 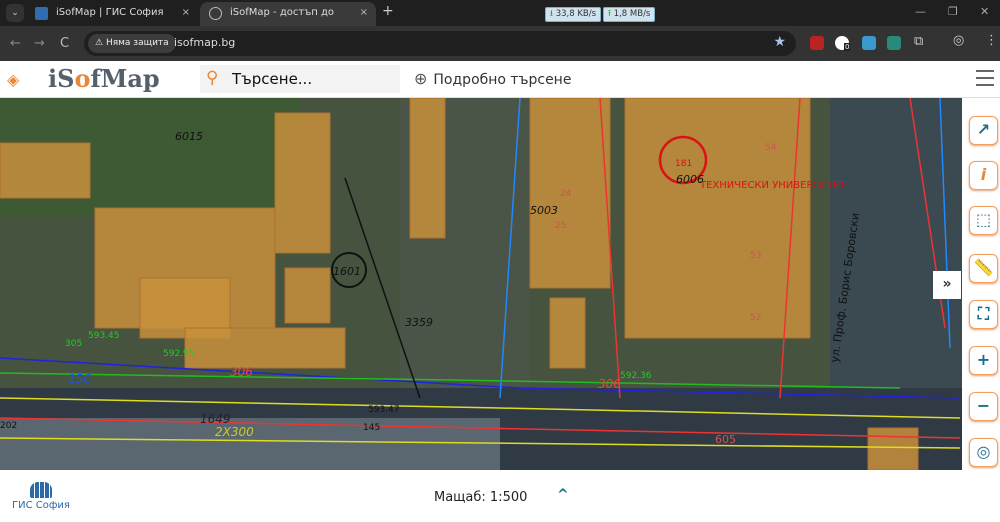 What do you see at coordinates (560, 226) in the screenshot?
I see `floor-label: 25` at bounding box center [560, 226].